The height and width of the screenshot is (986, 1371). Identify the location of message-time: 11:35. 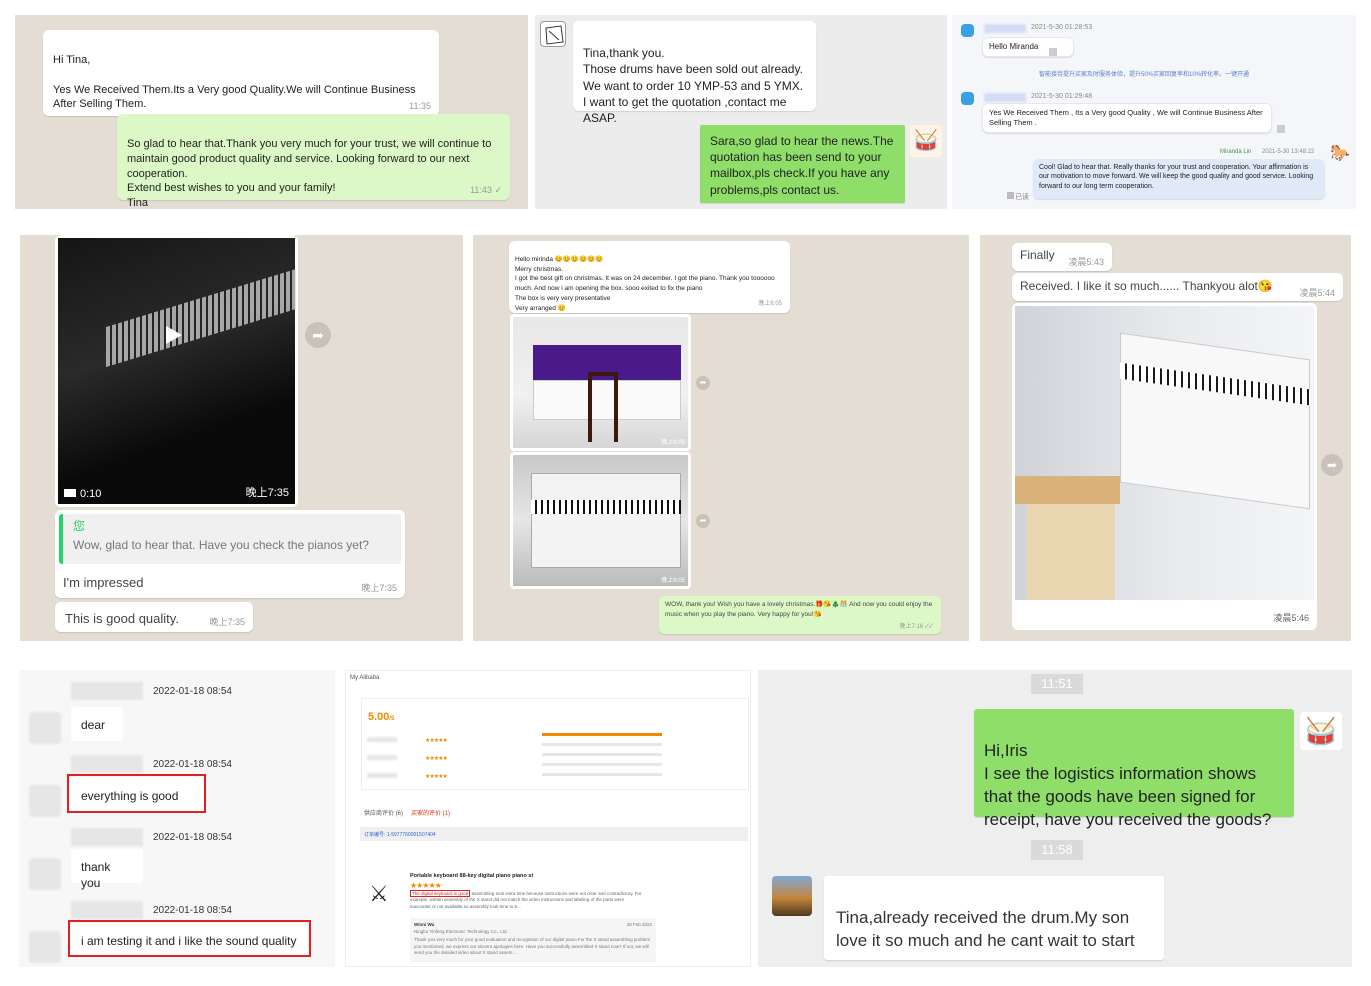
(420, 105).